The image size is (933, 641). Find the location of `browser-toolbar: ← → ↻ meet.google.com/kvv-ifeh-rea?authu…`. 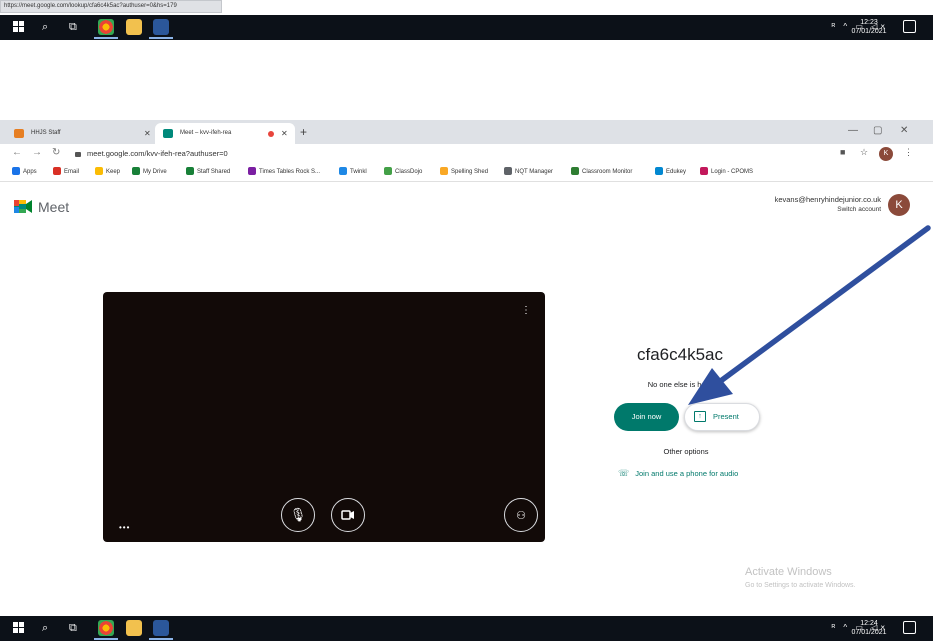

browser-toolbar: ← → ↻ meet.google.com/kvv-ifeh-rea?authu… is located at coordinates (466, 154).